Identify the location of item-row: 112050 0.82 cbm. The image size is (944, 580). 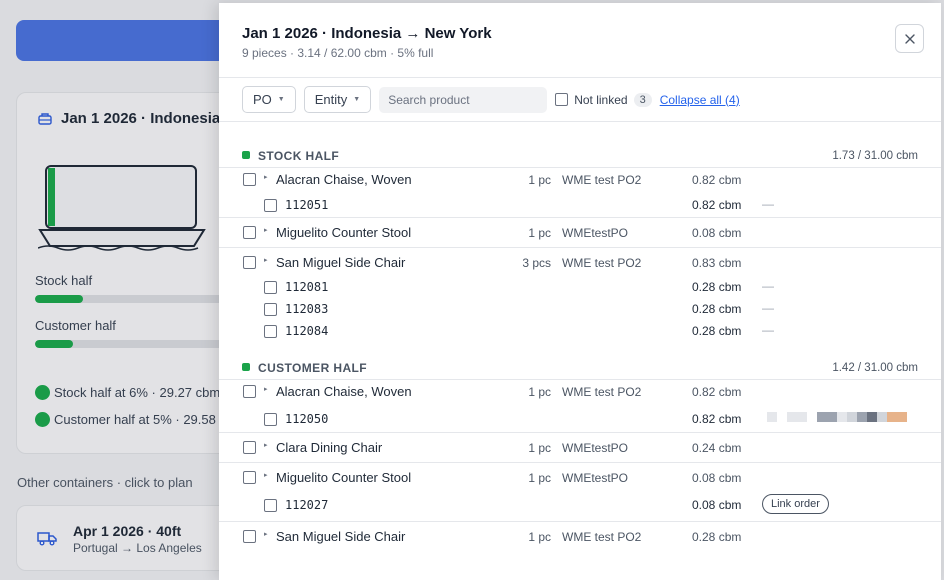
(580, 419).